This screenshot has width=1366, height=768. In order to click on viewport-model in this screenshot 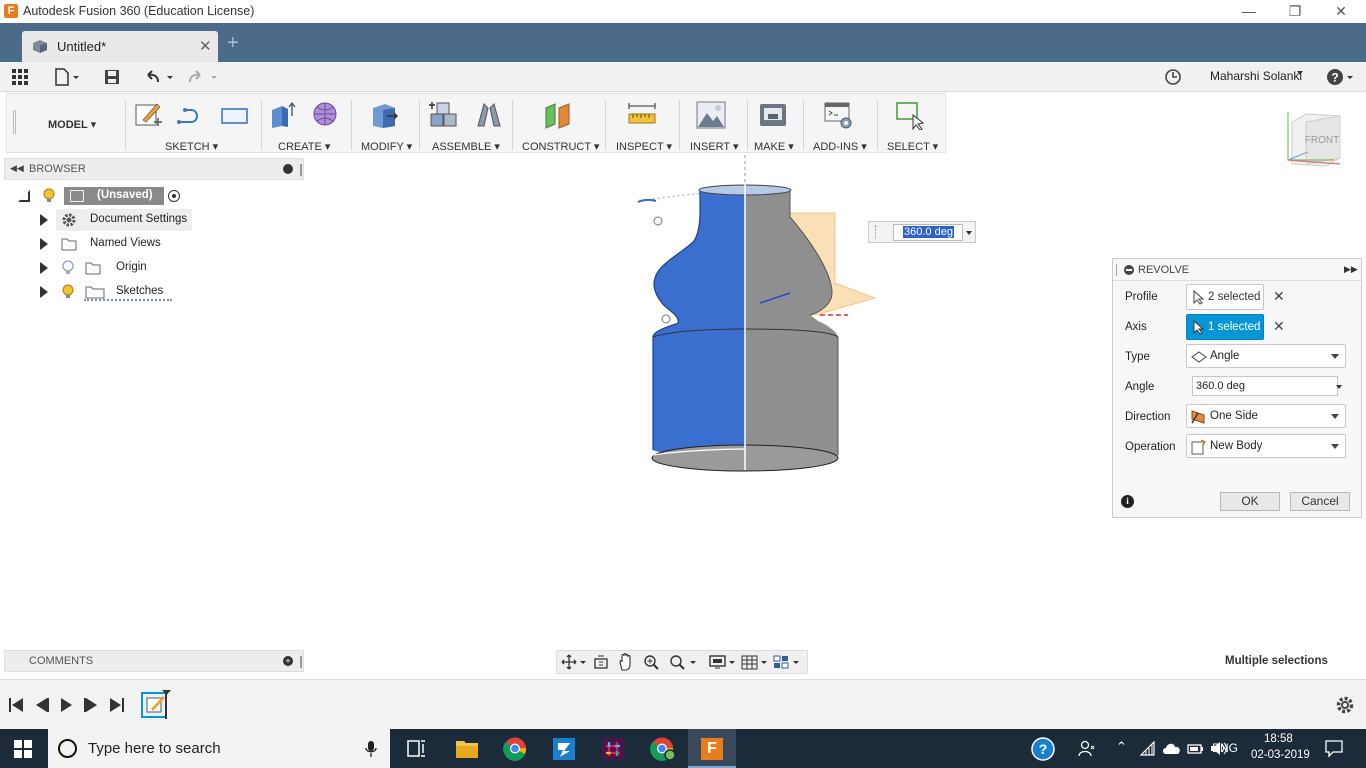, I will do `click(760, 317)`.